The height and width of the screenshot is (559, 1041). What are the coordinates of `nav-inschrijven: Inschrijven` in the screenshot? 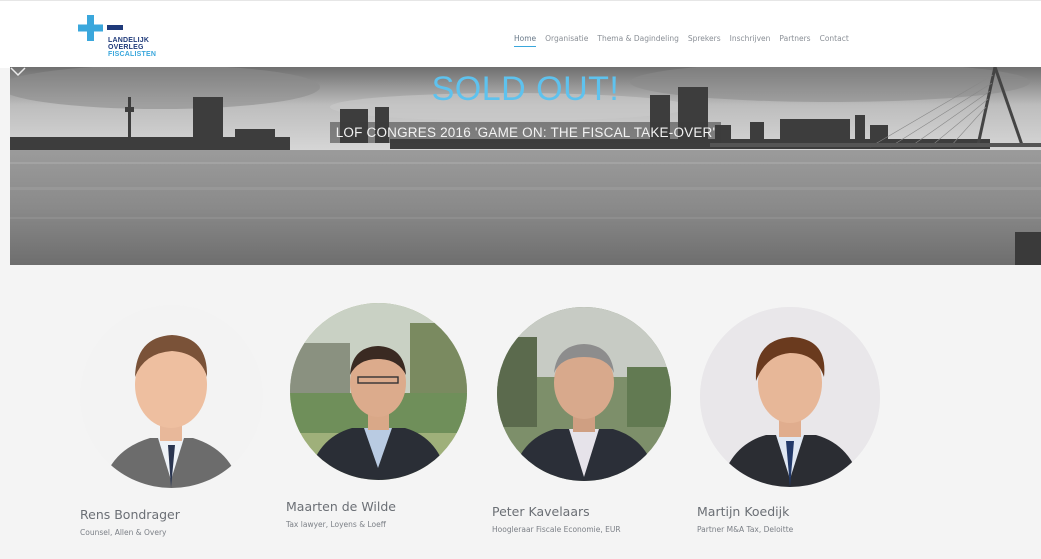 It's located at (750, 40).